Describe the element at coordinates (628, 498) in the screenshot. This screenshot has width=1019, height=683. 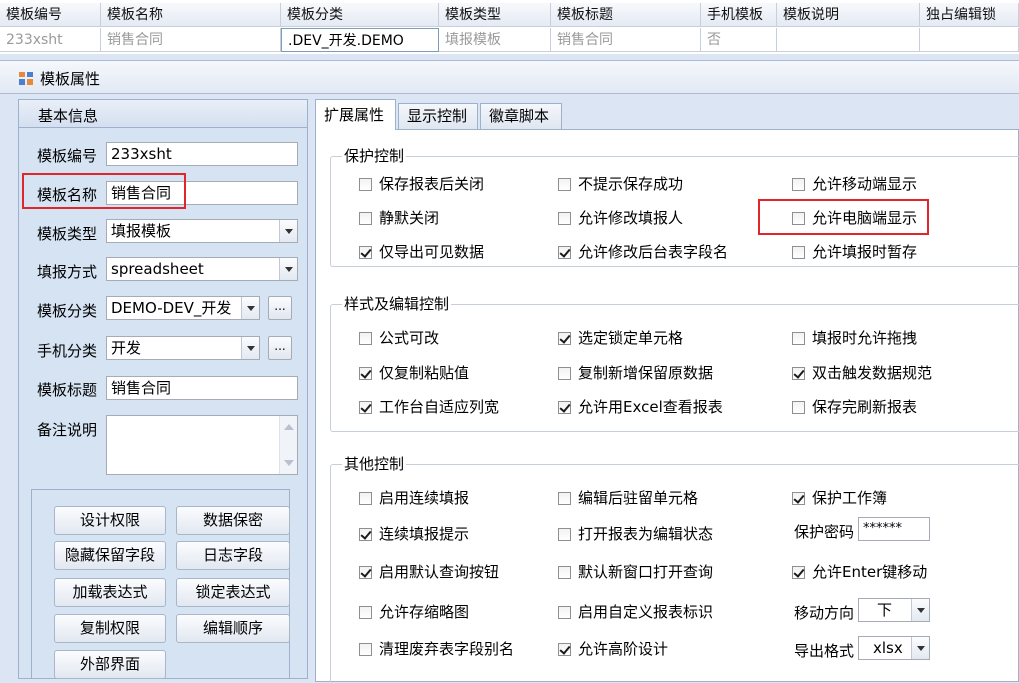
I see `checkbox-stay-after-edit: 编辑后驻留单元格` at that location.